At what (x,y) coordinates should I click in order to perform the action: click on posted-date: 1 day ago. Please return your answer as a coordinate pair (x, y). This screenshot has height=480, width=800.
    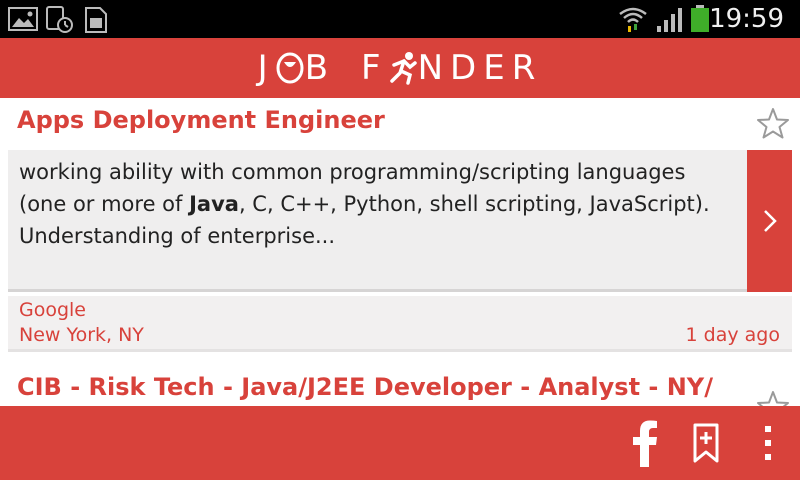
    Looking at the image, I should click on (732, 335).